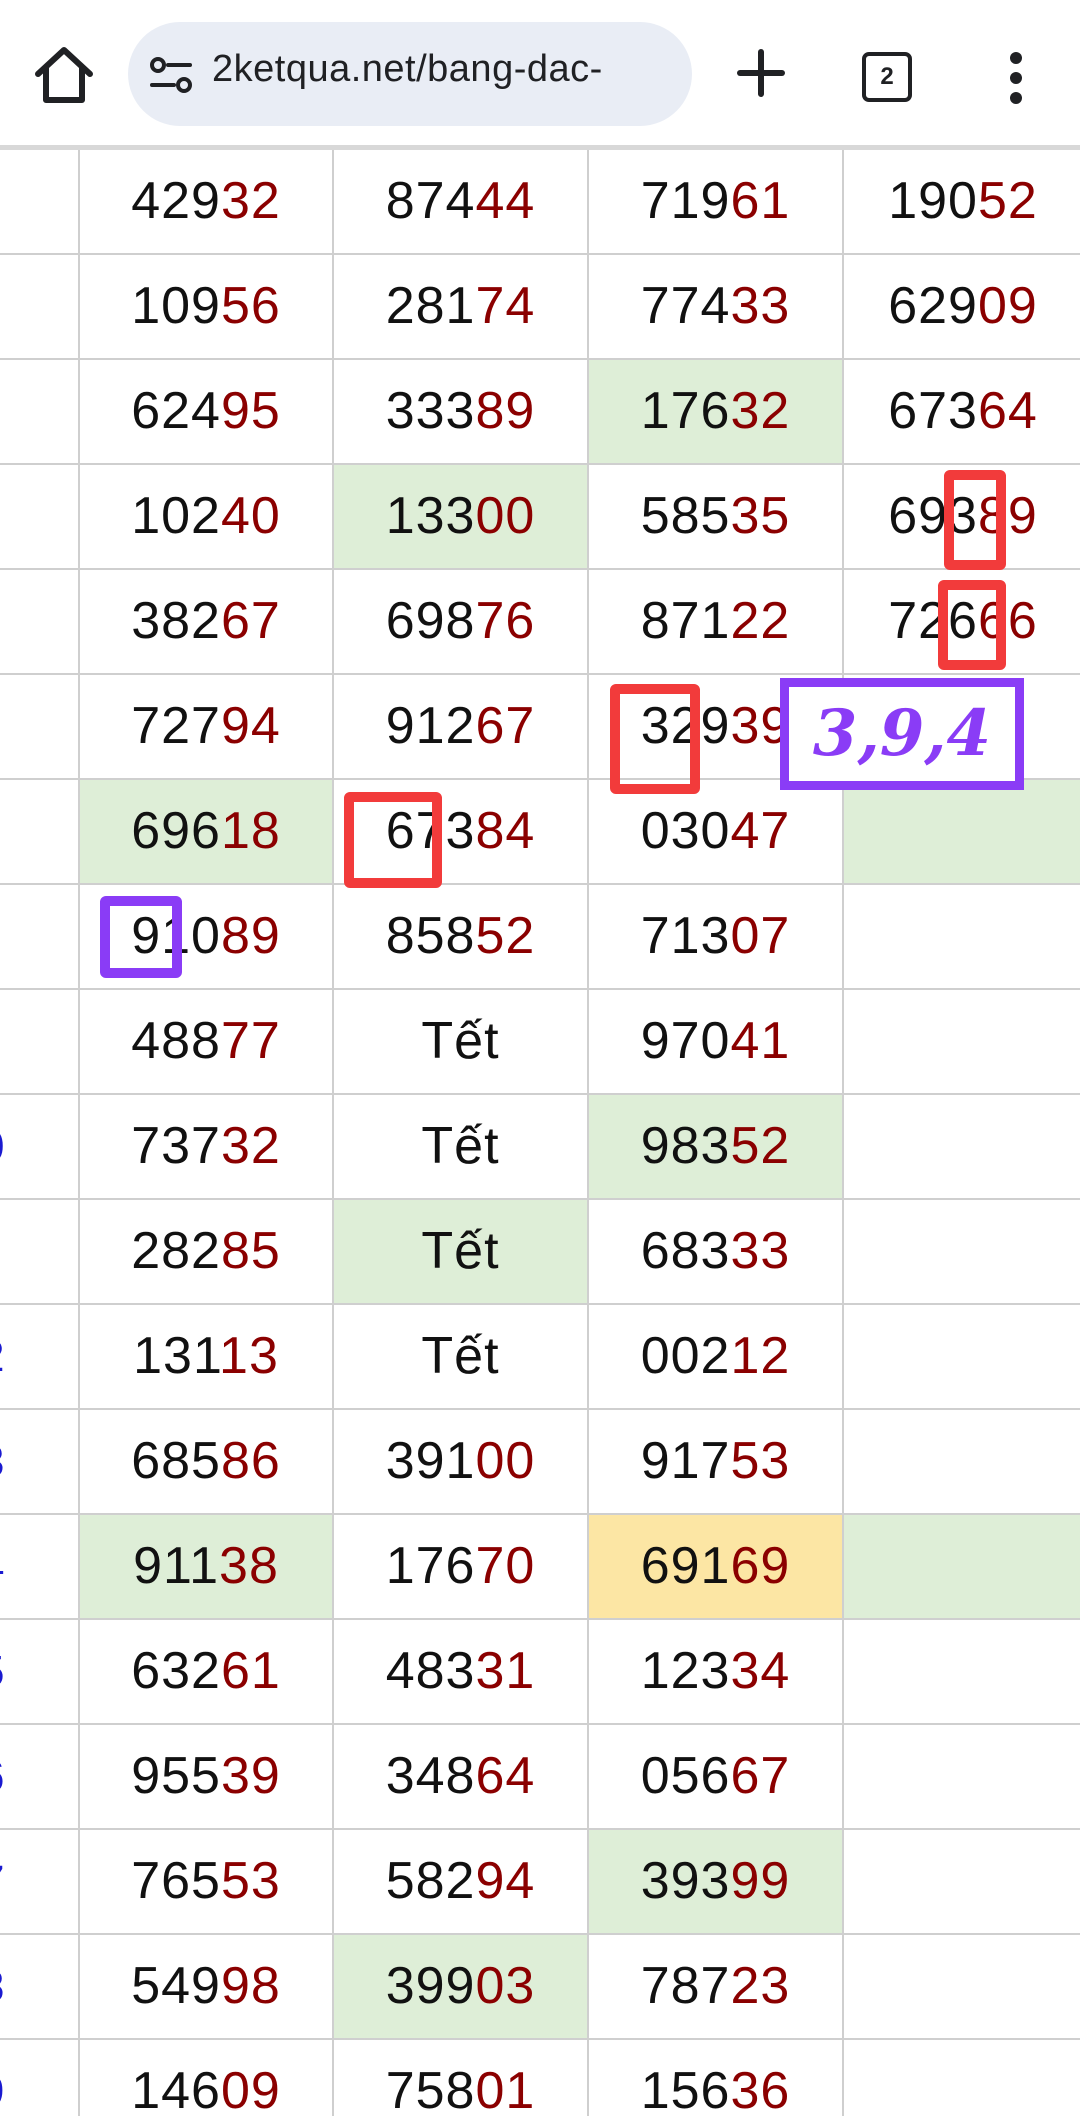  I want to click on result-cell: 67364, so click(962, 412).